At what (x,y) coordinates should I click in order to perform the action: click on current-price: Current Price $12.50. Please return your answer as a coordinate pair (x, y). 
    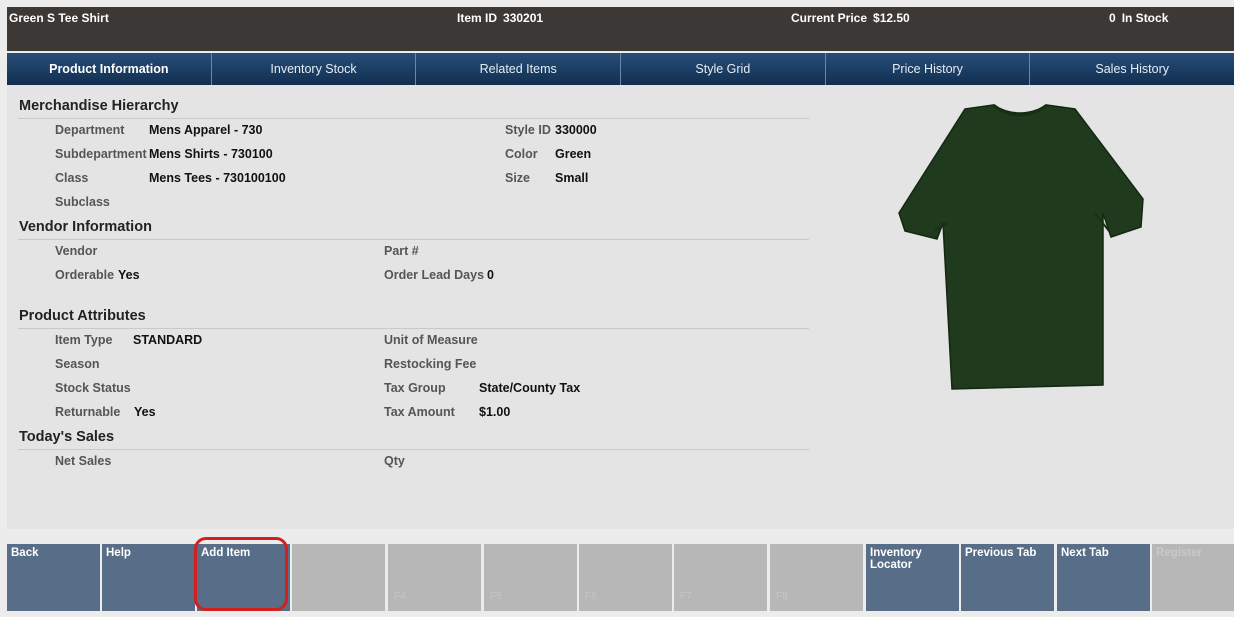
    Looking at the image, I should click on (850, 18).